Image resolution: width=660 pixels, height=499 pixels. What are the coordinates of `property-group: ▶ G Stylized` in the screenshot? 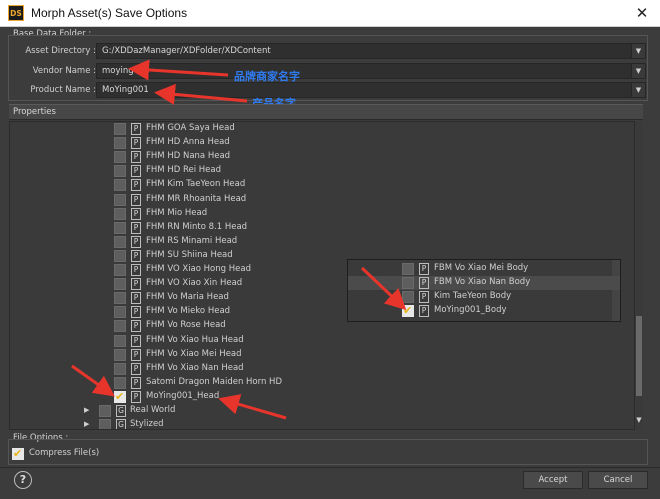 It's located at (320, 424).